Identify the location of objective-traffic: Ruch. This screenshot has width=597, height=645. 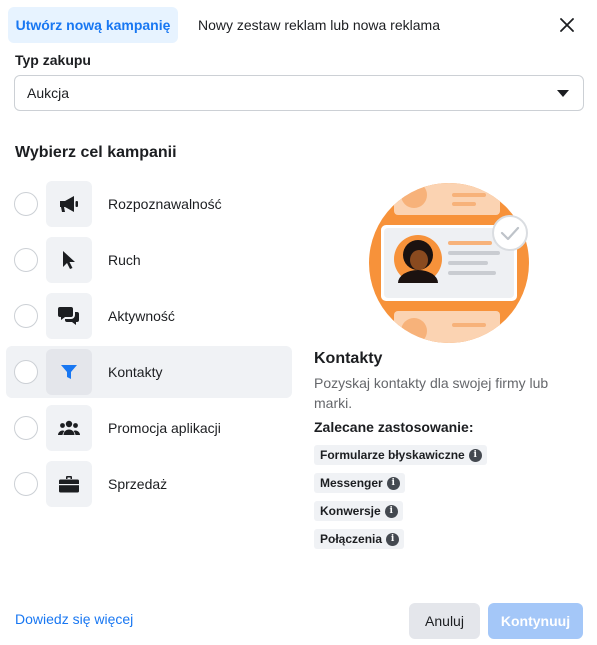
(149, 260).